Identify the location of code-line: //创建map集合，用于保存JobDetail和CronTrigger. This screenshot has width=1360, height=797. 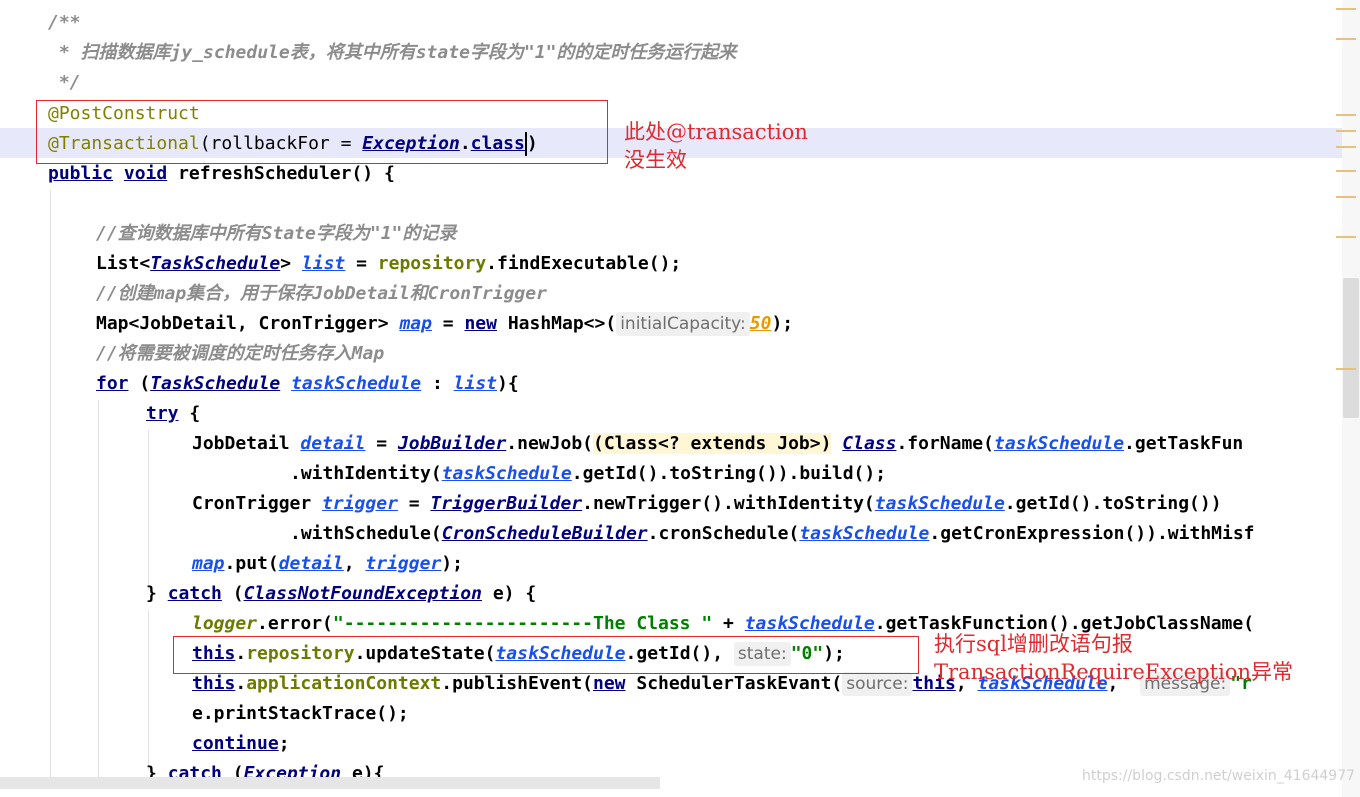
(321, 293).